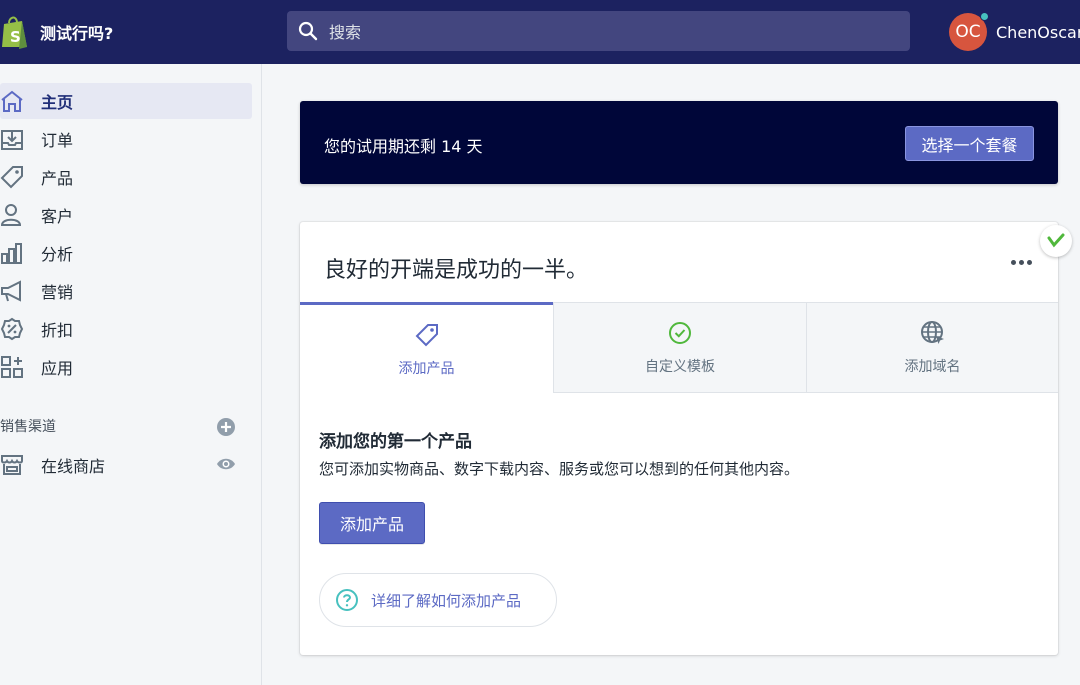  I want to click on panel-description: 您可添加实物商品、数字下载内容、服务或您可以想到的任何其他内容。, so click(559, 469).